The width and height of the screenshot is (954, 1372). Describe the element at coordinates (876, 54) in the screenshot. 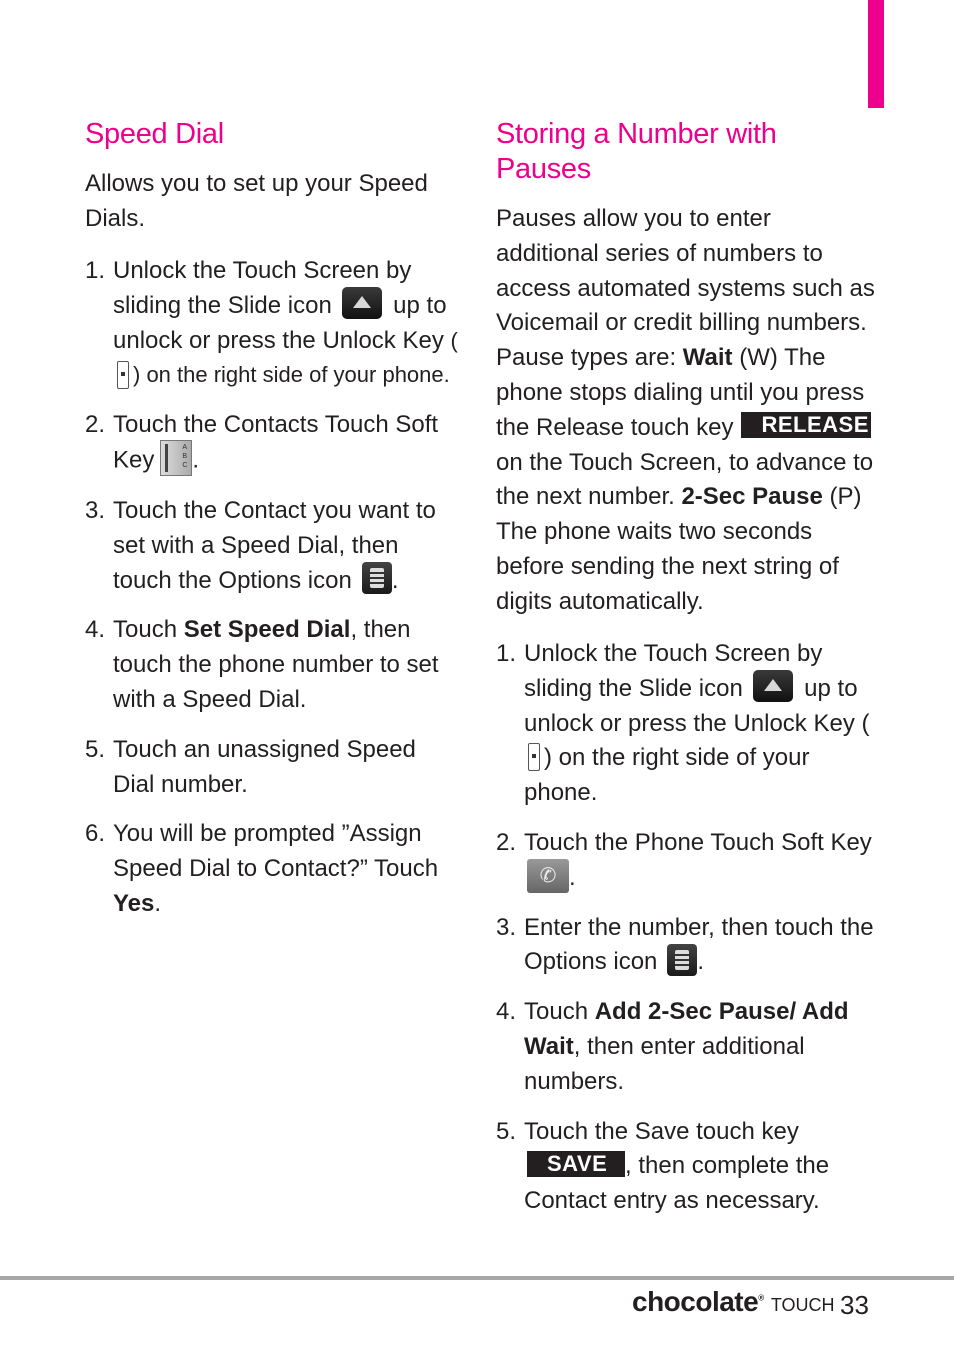

I see `chapter-tab-marker` at that location.